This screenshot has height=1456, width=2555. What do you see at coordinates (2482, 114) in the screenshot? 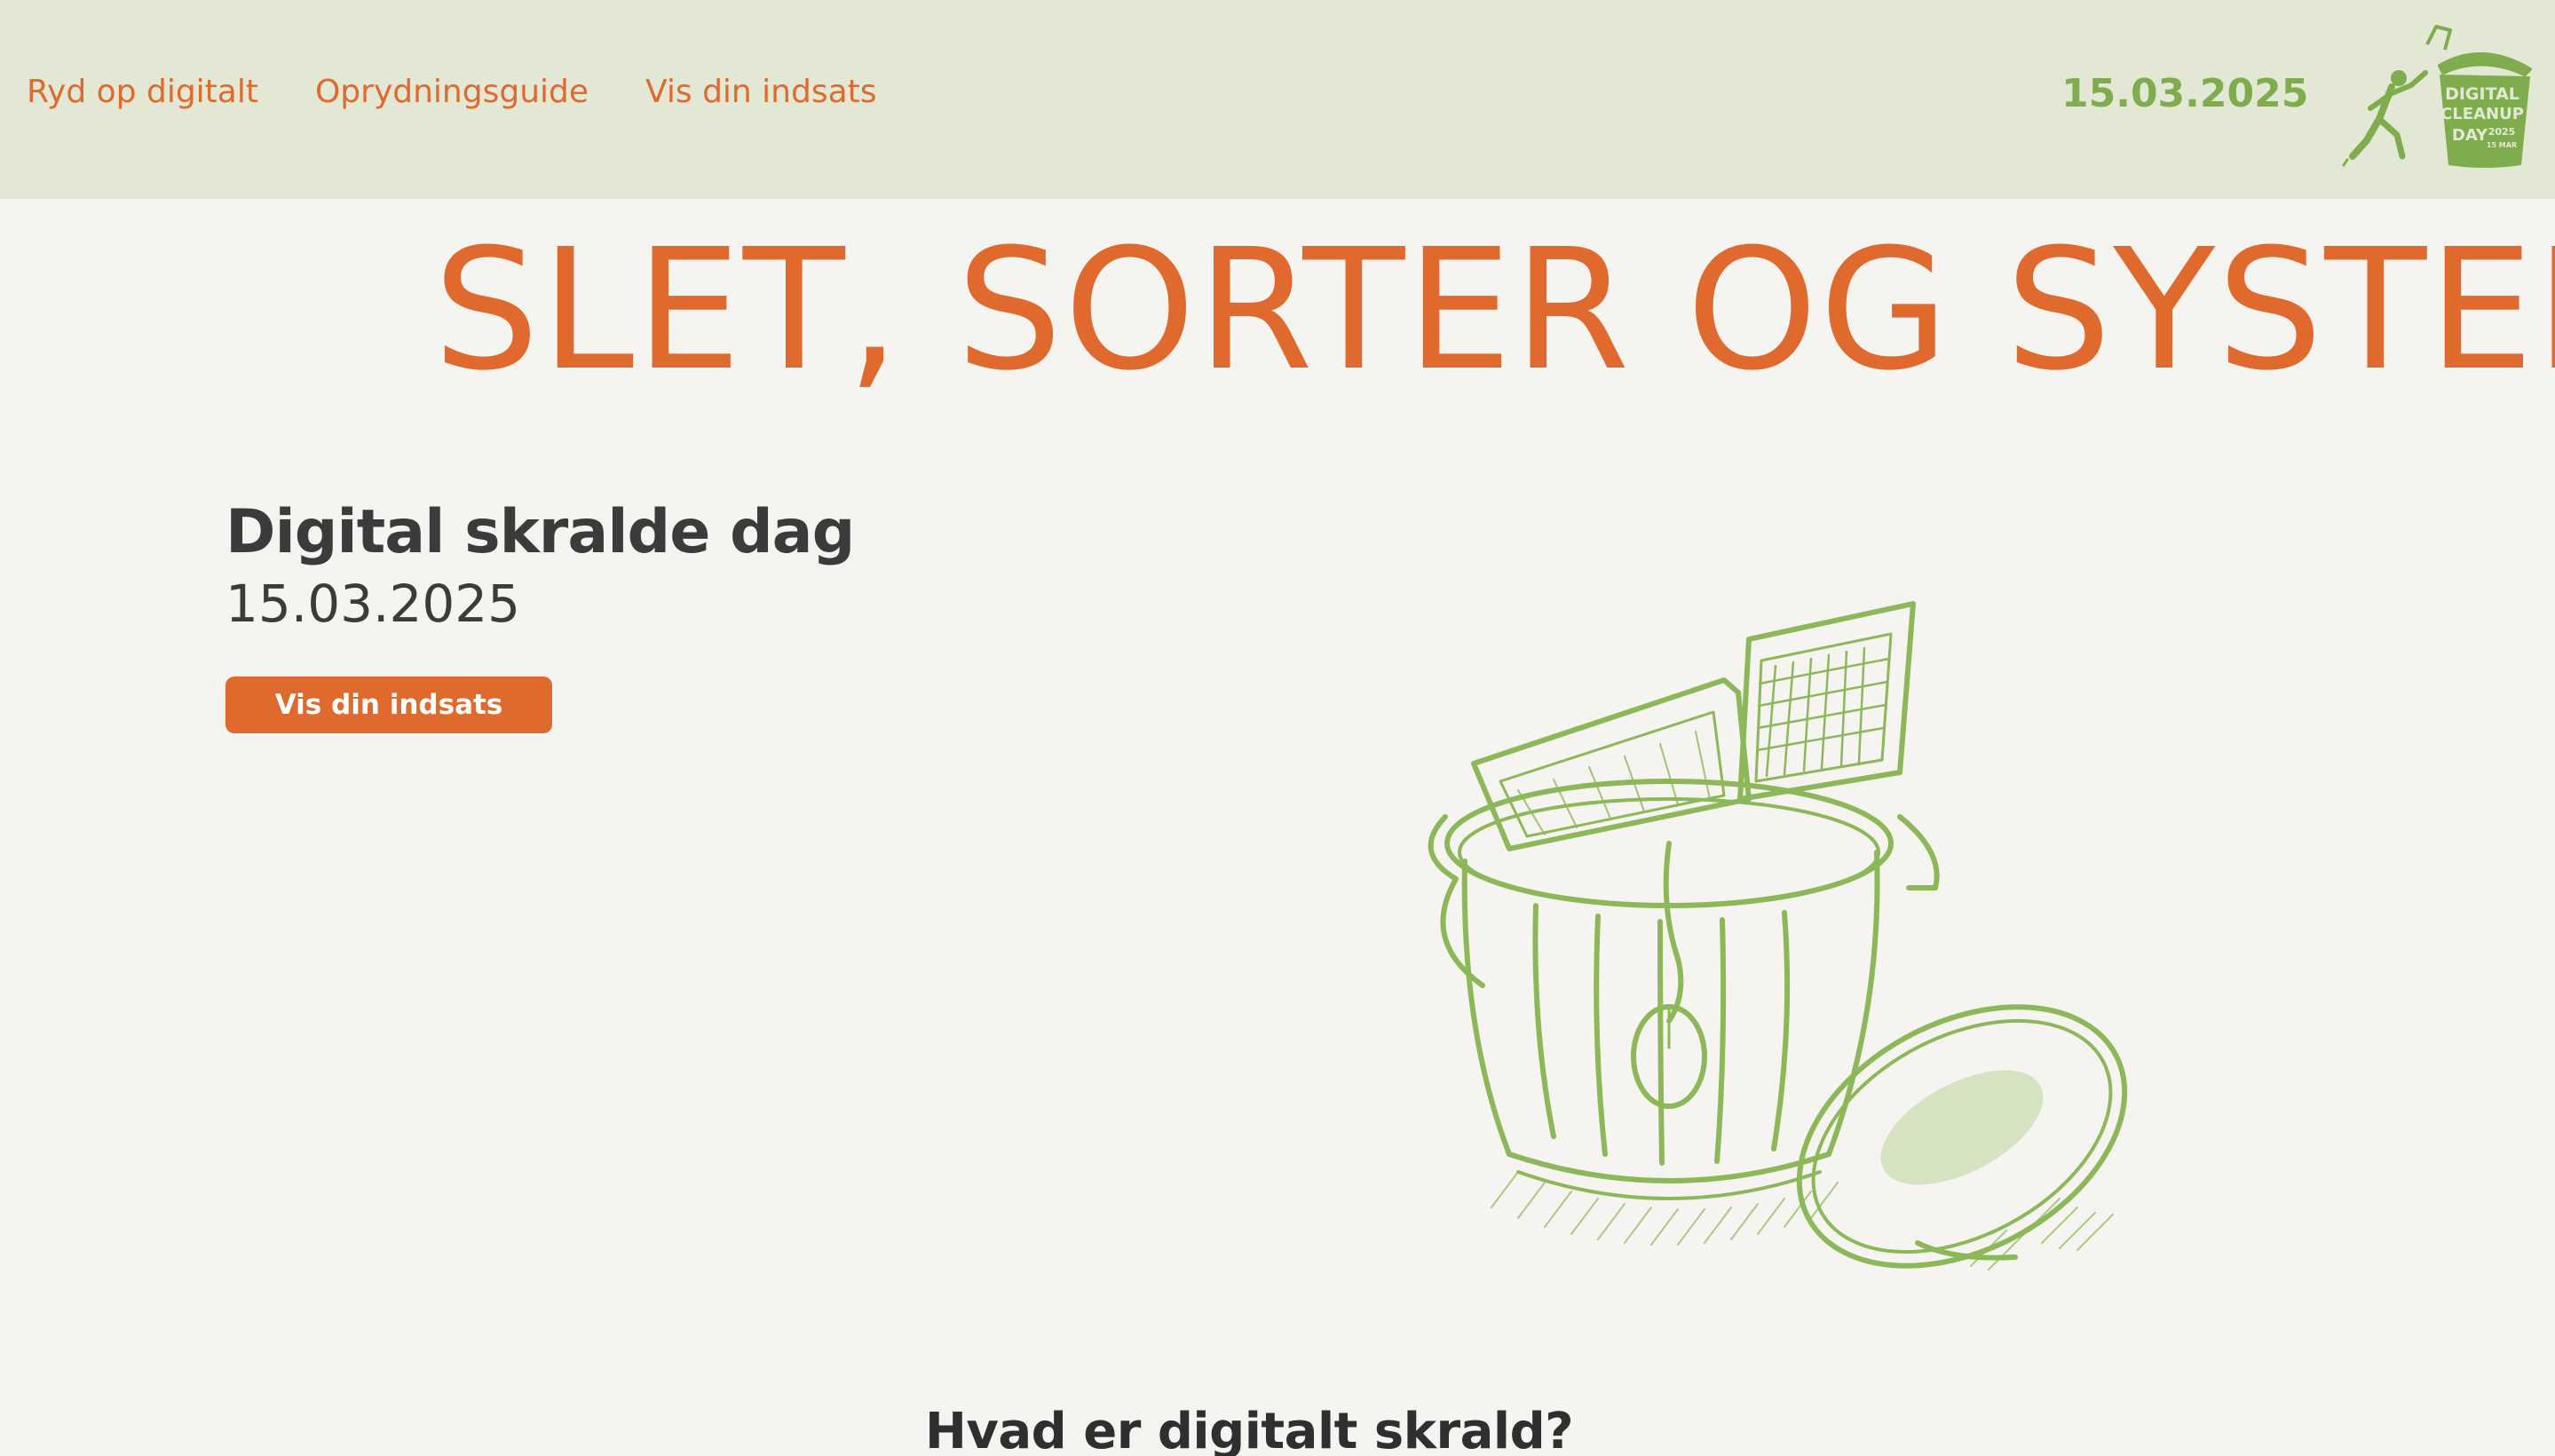
I see `logo-text-cleanup: CLEANUP` at bounding box center [2482, 114].